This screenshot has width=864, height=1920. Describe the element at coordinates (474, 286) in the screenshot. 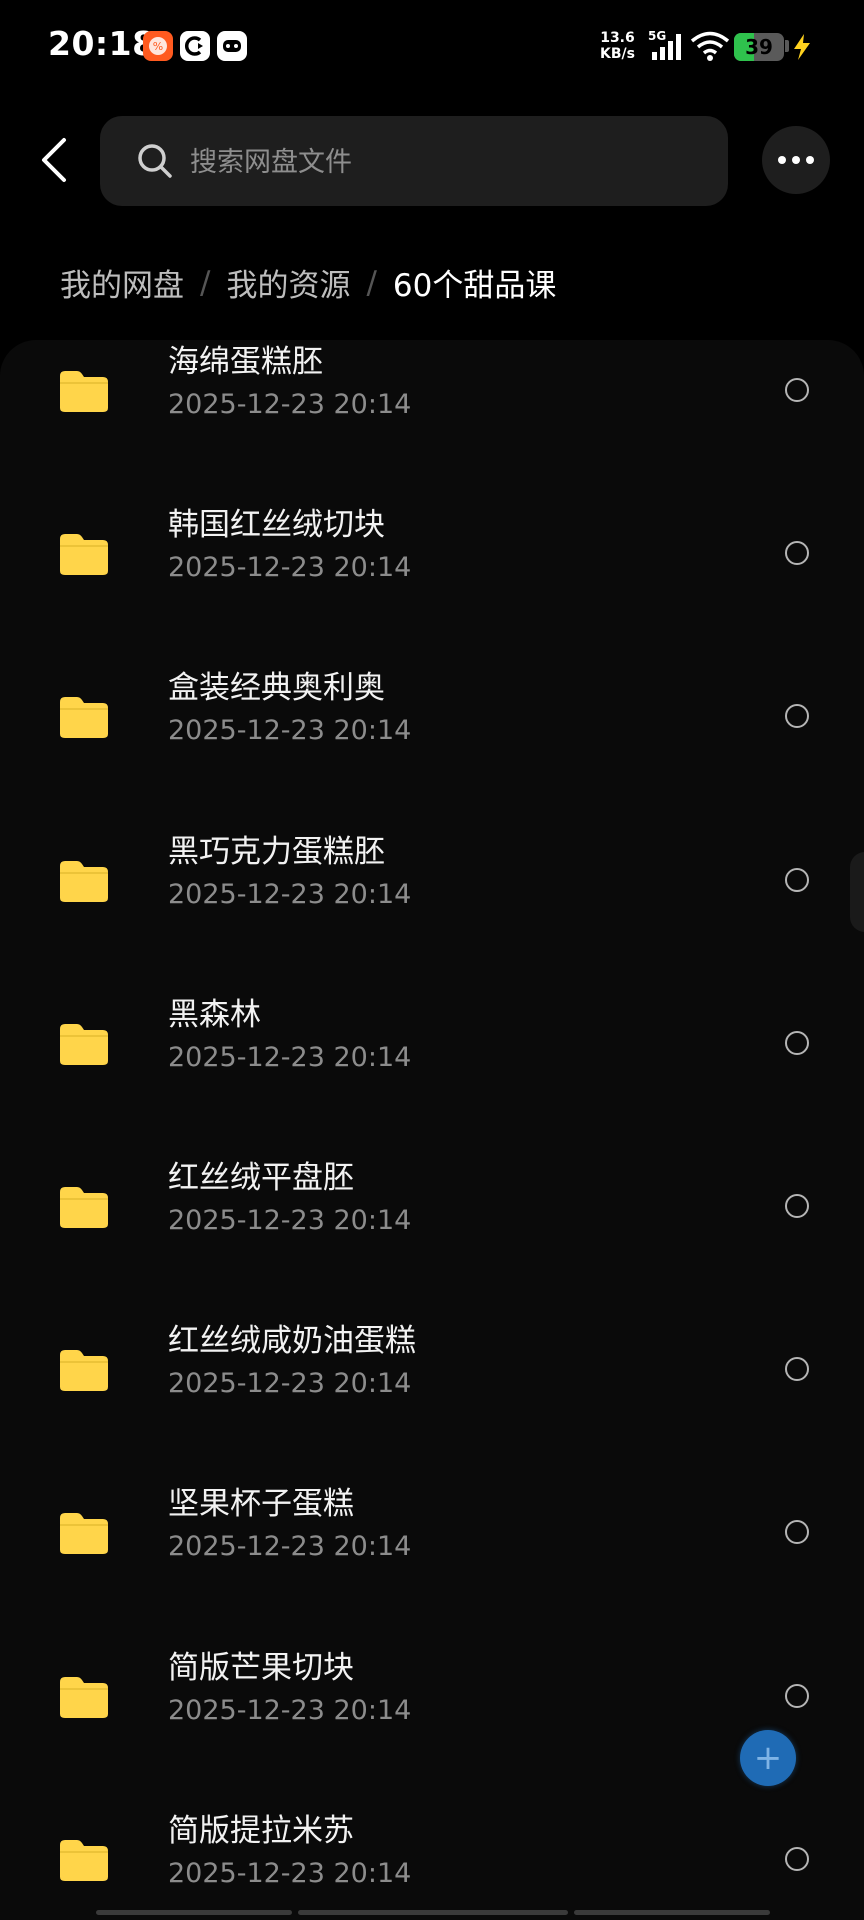

I see `breadcrumb-current: 60个甜品课` at that location.